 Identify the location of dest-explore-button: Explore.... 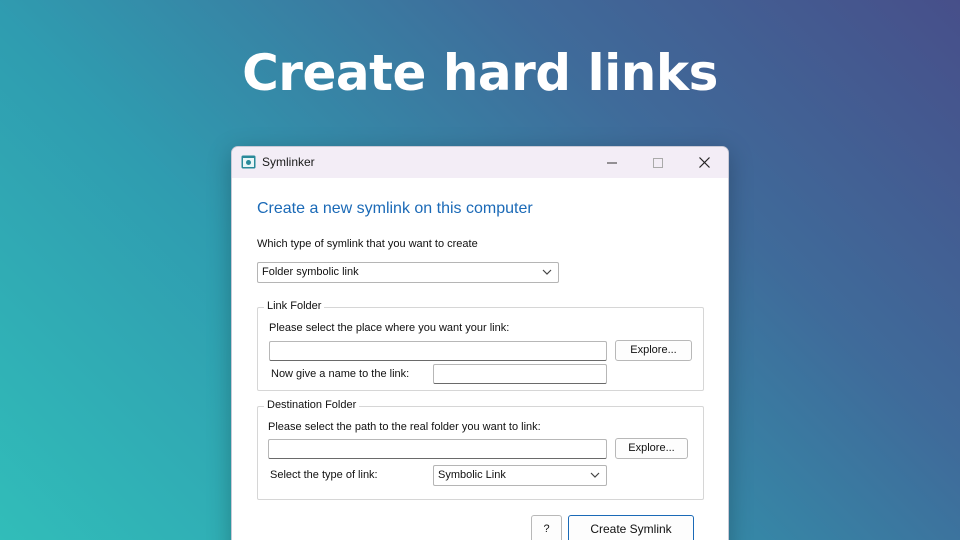
(651, 448).